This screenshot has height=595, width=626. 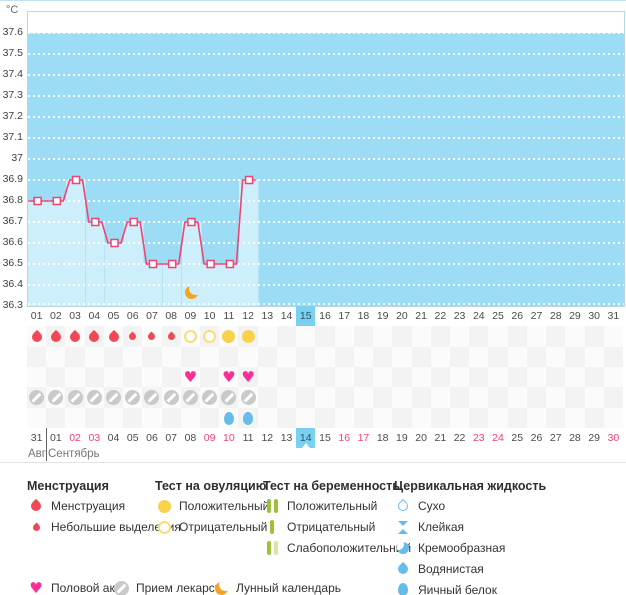 I want to click on cycle-day-cell: 16, so click(x=324, y=316).